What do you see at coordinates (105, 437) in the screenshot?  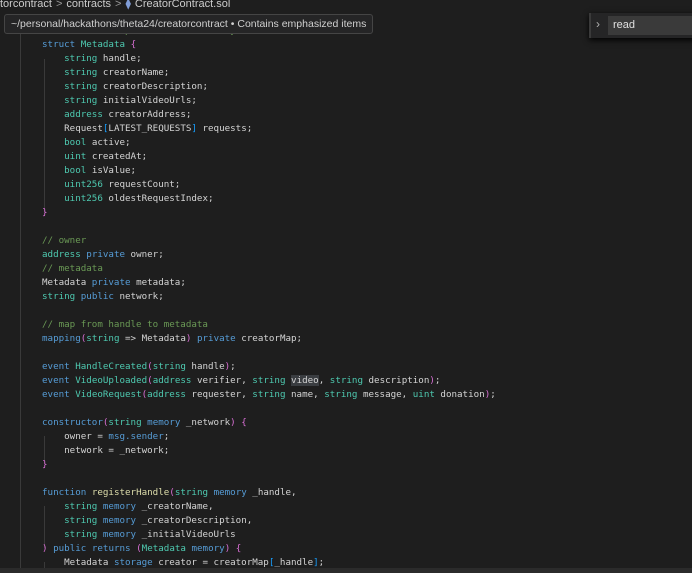 I see `code-line: owner = msg.sender;` at bounding box center [105, 437].